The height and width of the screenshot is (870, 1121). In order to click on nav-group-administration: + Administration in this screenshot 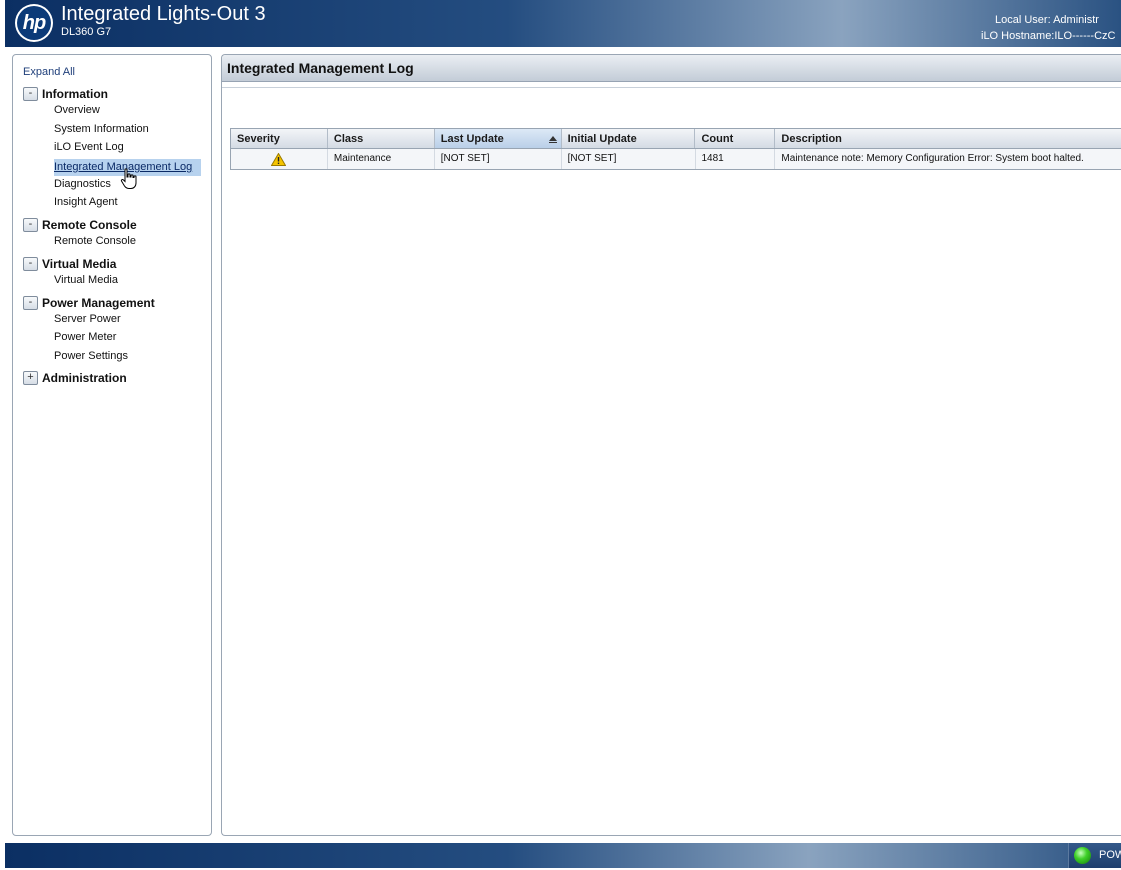, I will do `click(75, 378)`.